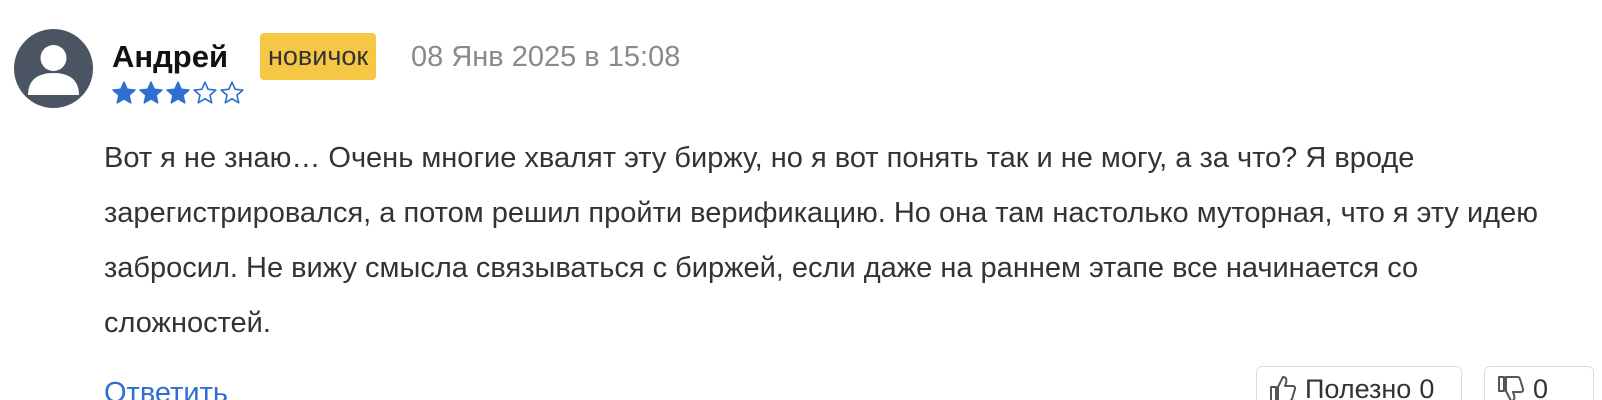 This screenshot has height=400, width=1602. What do you see at coordinates (1358, 386) in the screenshot?
I see `helpful-label: Полезно` at bounding box center [1358, 386].